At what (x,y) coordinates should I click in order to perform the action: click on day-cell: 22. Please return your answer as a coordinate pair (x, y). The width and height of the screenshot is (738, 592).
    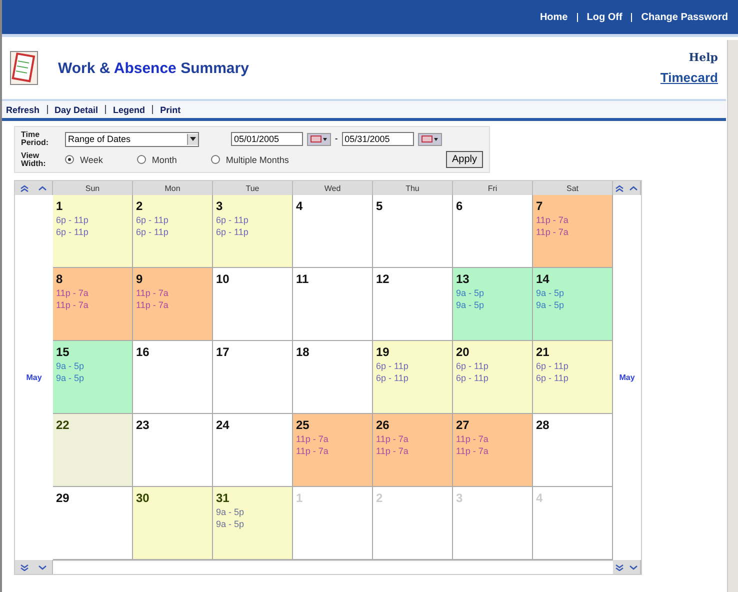
    Looking at the image, I should click on (93, 450).